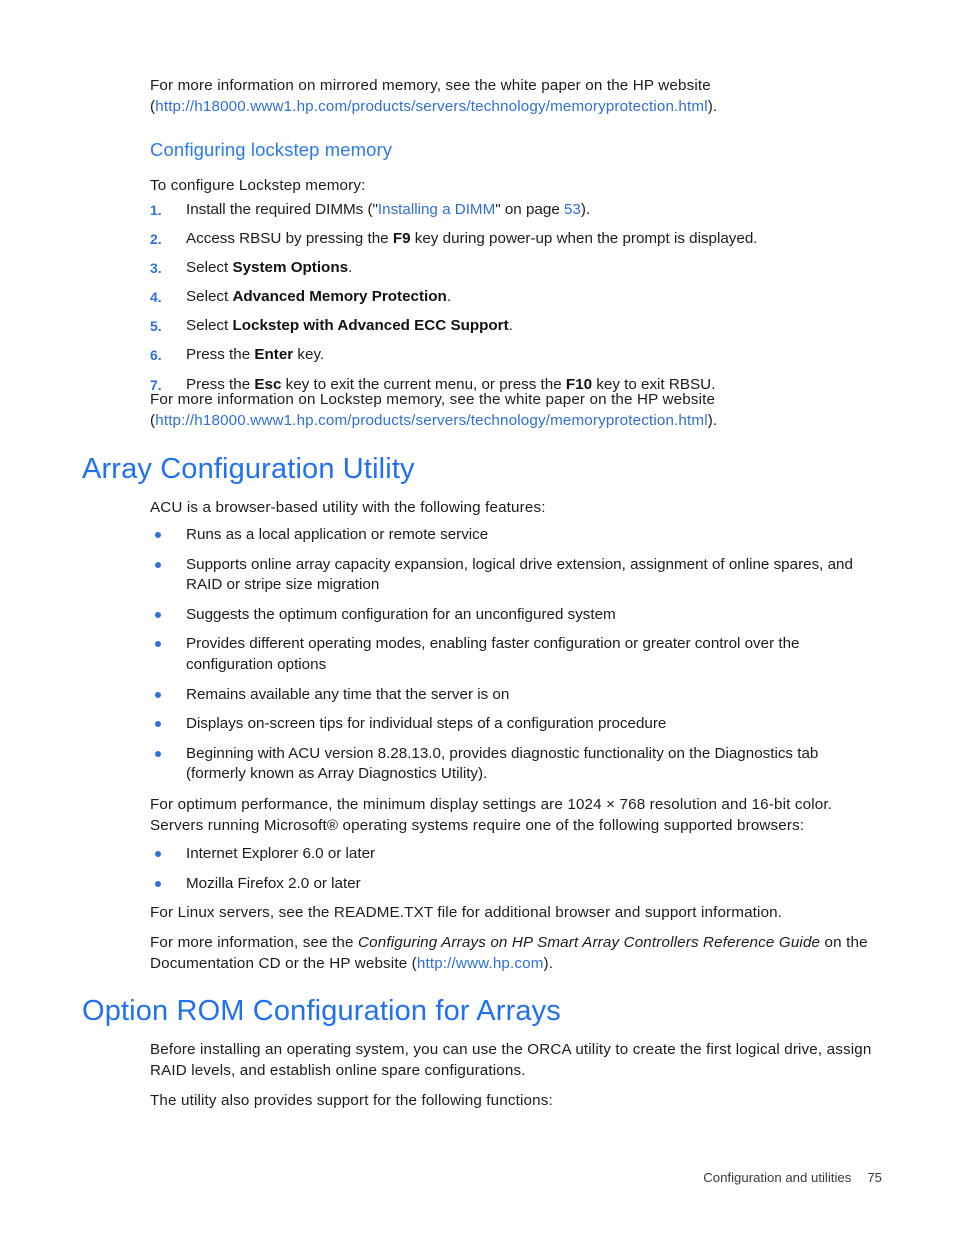  I want to click on menu-system-options: System Options, so click(290, 268).